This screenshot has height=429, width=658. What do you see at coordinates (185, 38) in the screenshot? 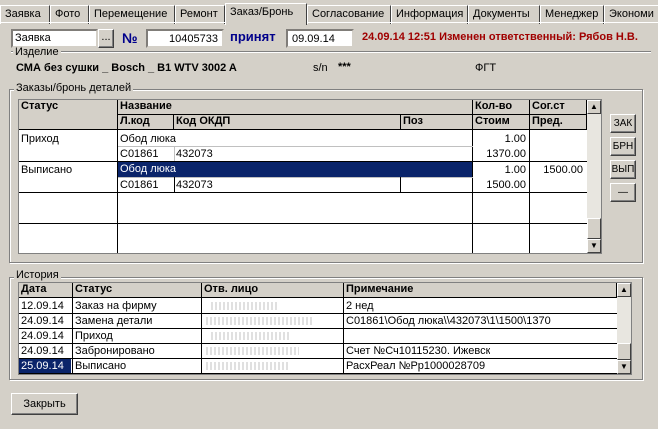
I see `request-number-field: 10405733` at bounding box center [185, 38].